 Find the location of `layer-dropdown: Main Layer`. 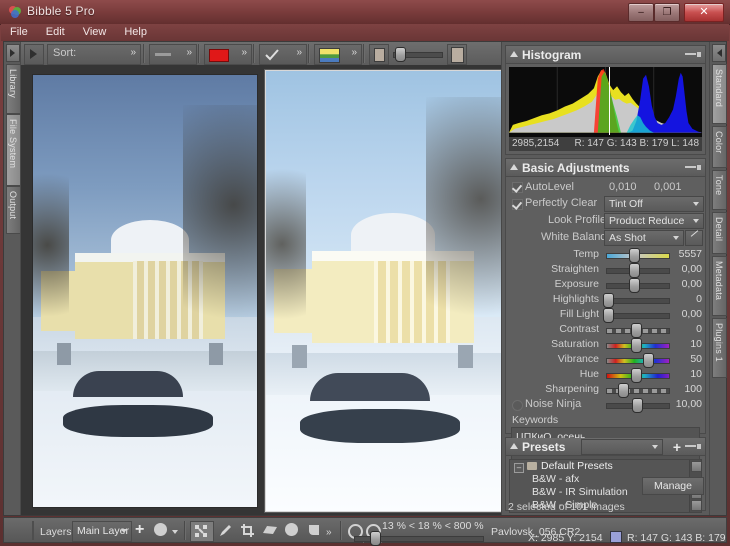

layer-dropdown: Main Layer is located at coordinates (102, 531).